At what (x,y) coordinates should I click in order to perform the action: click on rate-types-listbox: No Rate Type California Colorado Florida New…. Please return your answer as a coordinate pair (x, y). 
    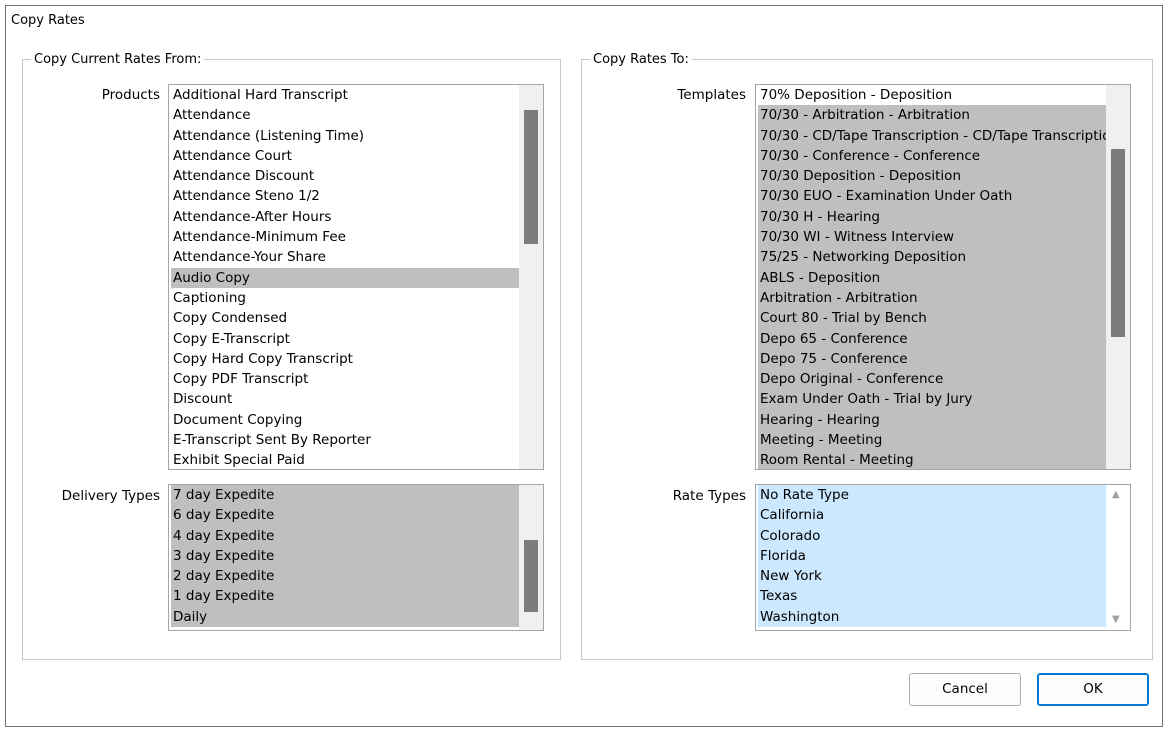
    Looking at the image, I should click on (943, 557).